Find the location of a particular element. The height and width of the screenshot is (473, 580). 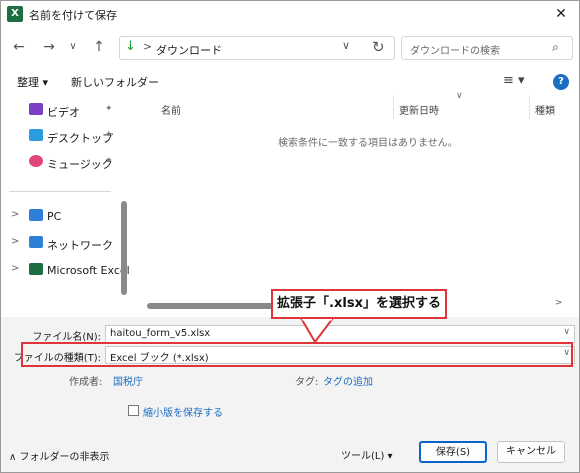

filename-field: haitou_form_v5.xlsx ∨ is located at coordinates (340, 334).